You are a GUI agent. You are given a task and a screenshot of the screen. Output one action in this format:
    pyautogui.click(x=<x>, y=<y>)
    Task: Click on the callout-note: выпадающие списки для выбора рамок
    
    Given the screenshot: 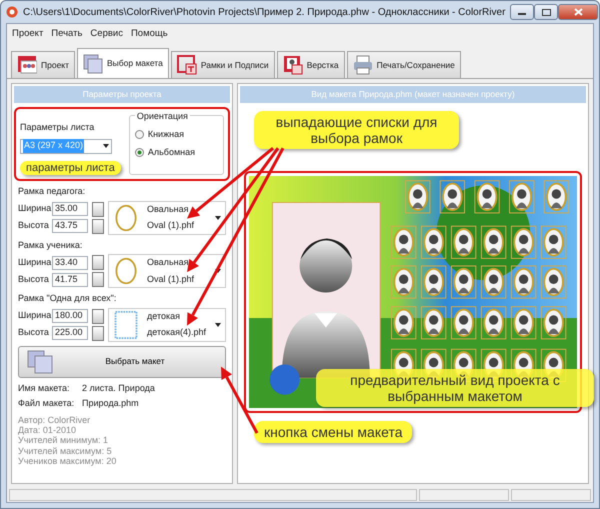 What is the action you would take?
    pyautogui.click(x=356, y=130)
    